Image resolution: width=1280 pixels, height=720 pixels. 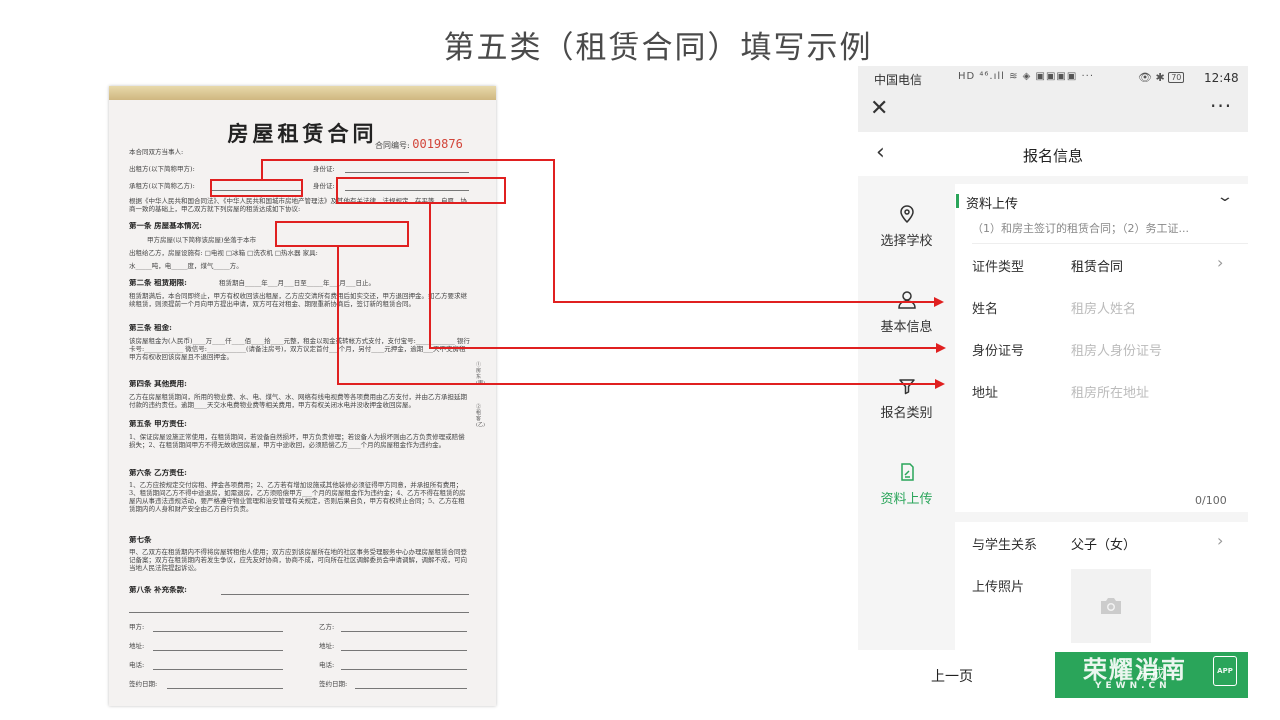 What do you see at coordinates (906, 327) in the screenshot?
I see `sidebar-item-label: 基本信息` at bounding box center [906, 327].